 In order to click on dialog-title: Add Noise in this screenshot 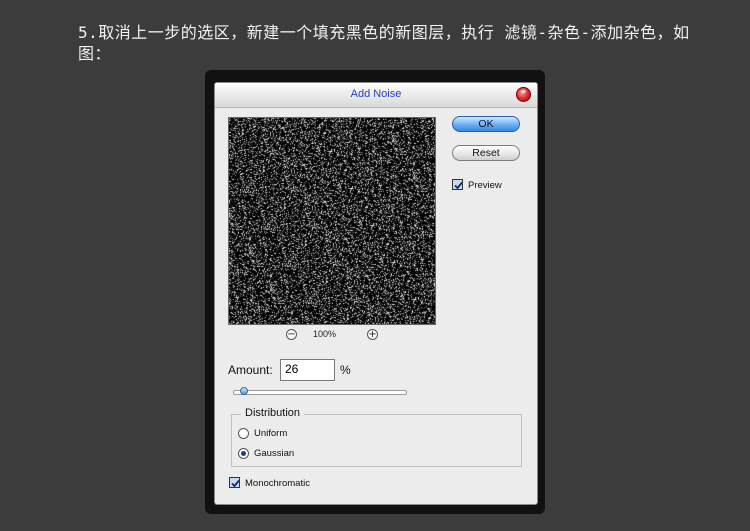, I will do `click(376, 94)`.